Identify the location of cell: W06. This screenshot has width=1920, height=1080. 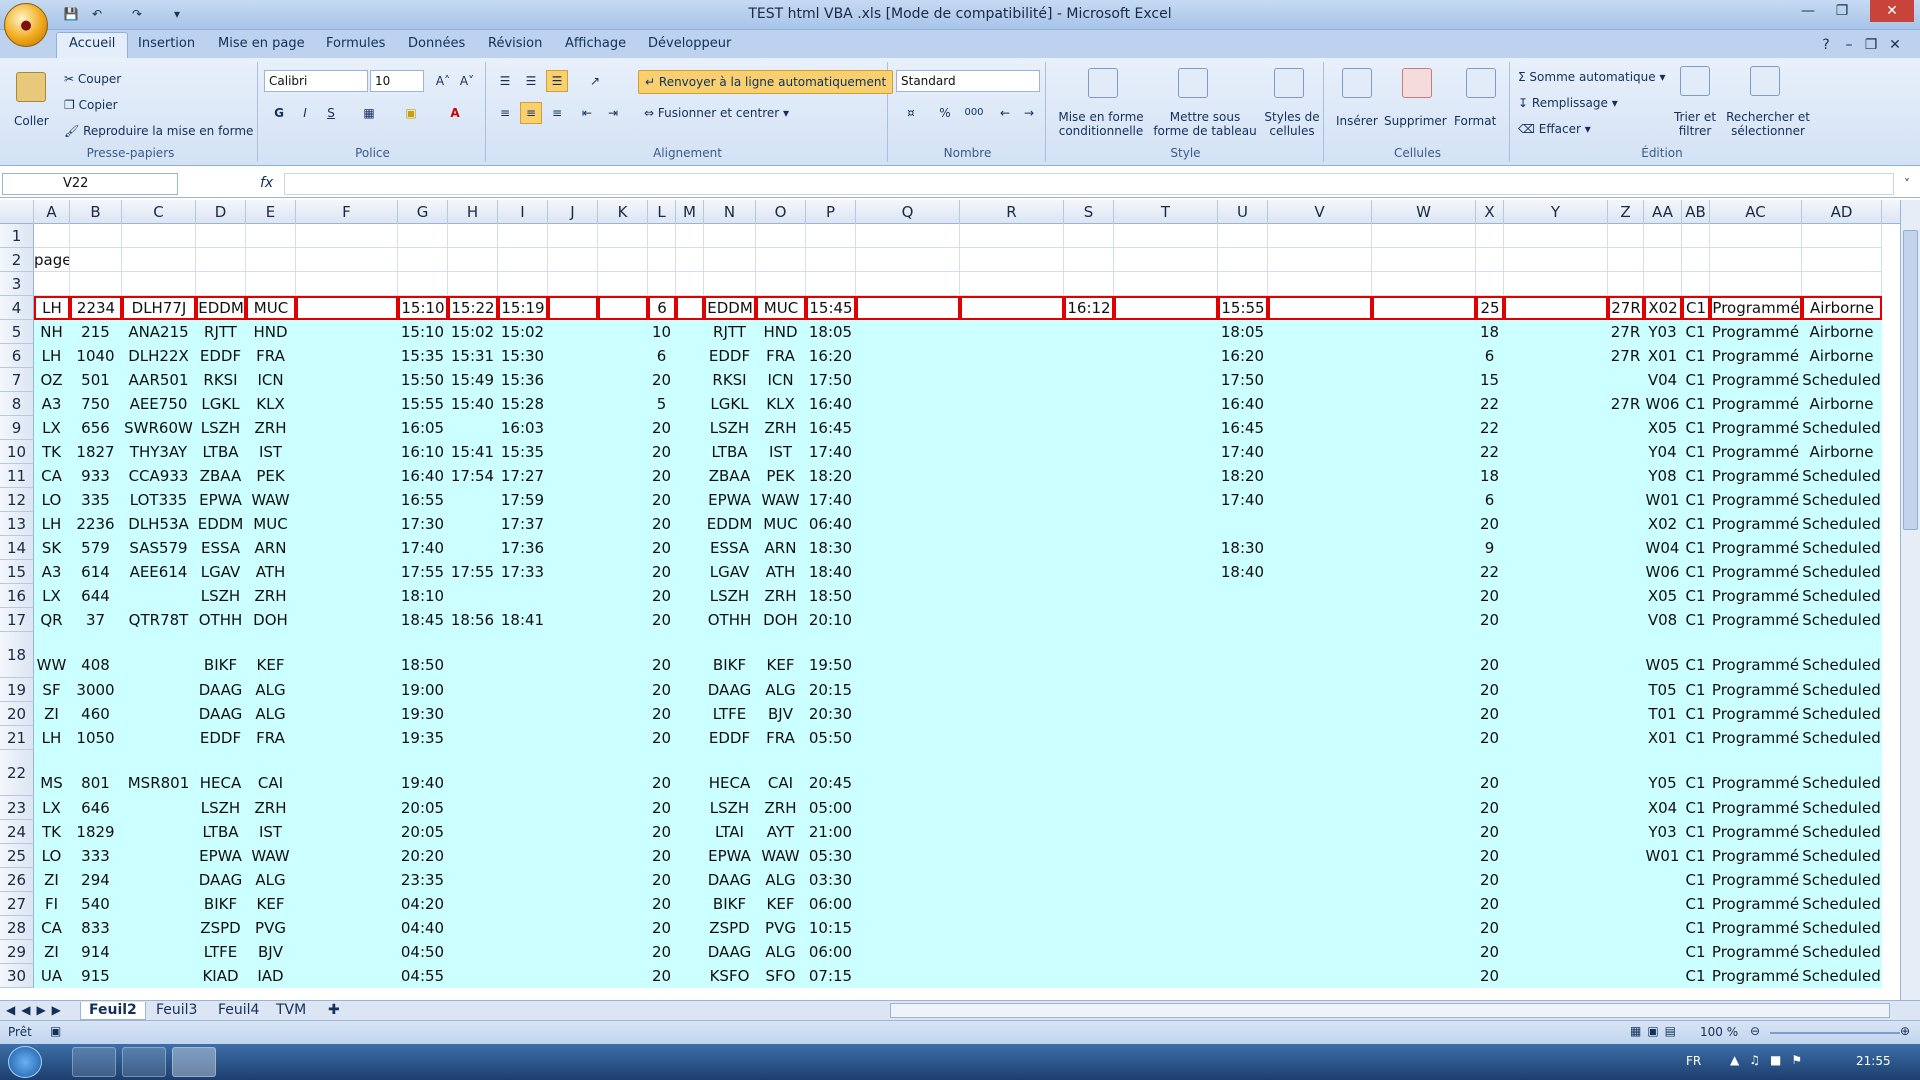
(1663, 572).